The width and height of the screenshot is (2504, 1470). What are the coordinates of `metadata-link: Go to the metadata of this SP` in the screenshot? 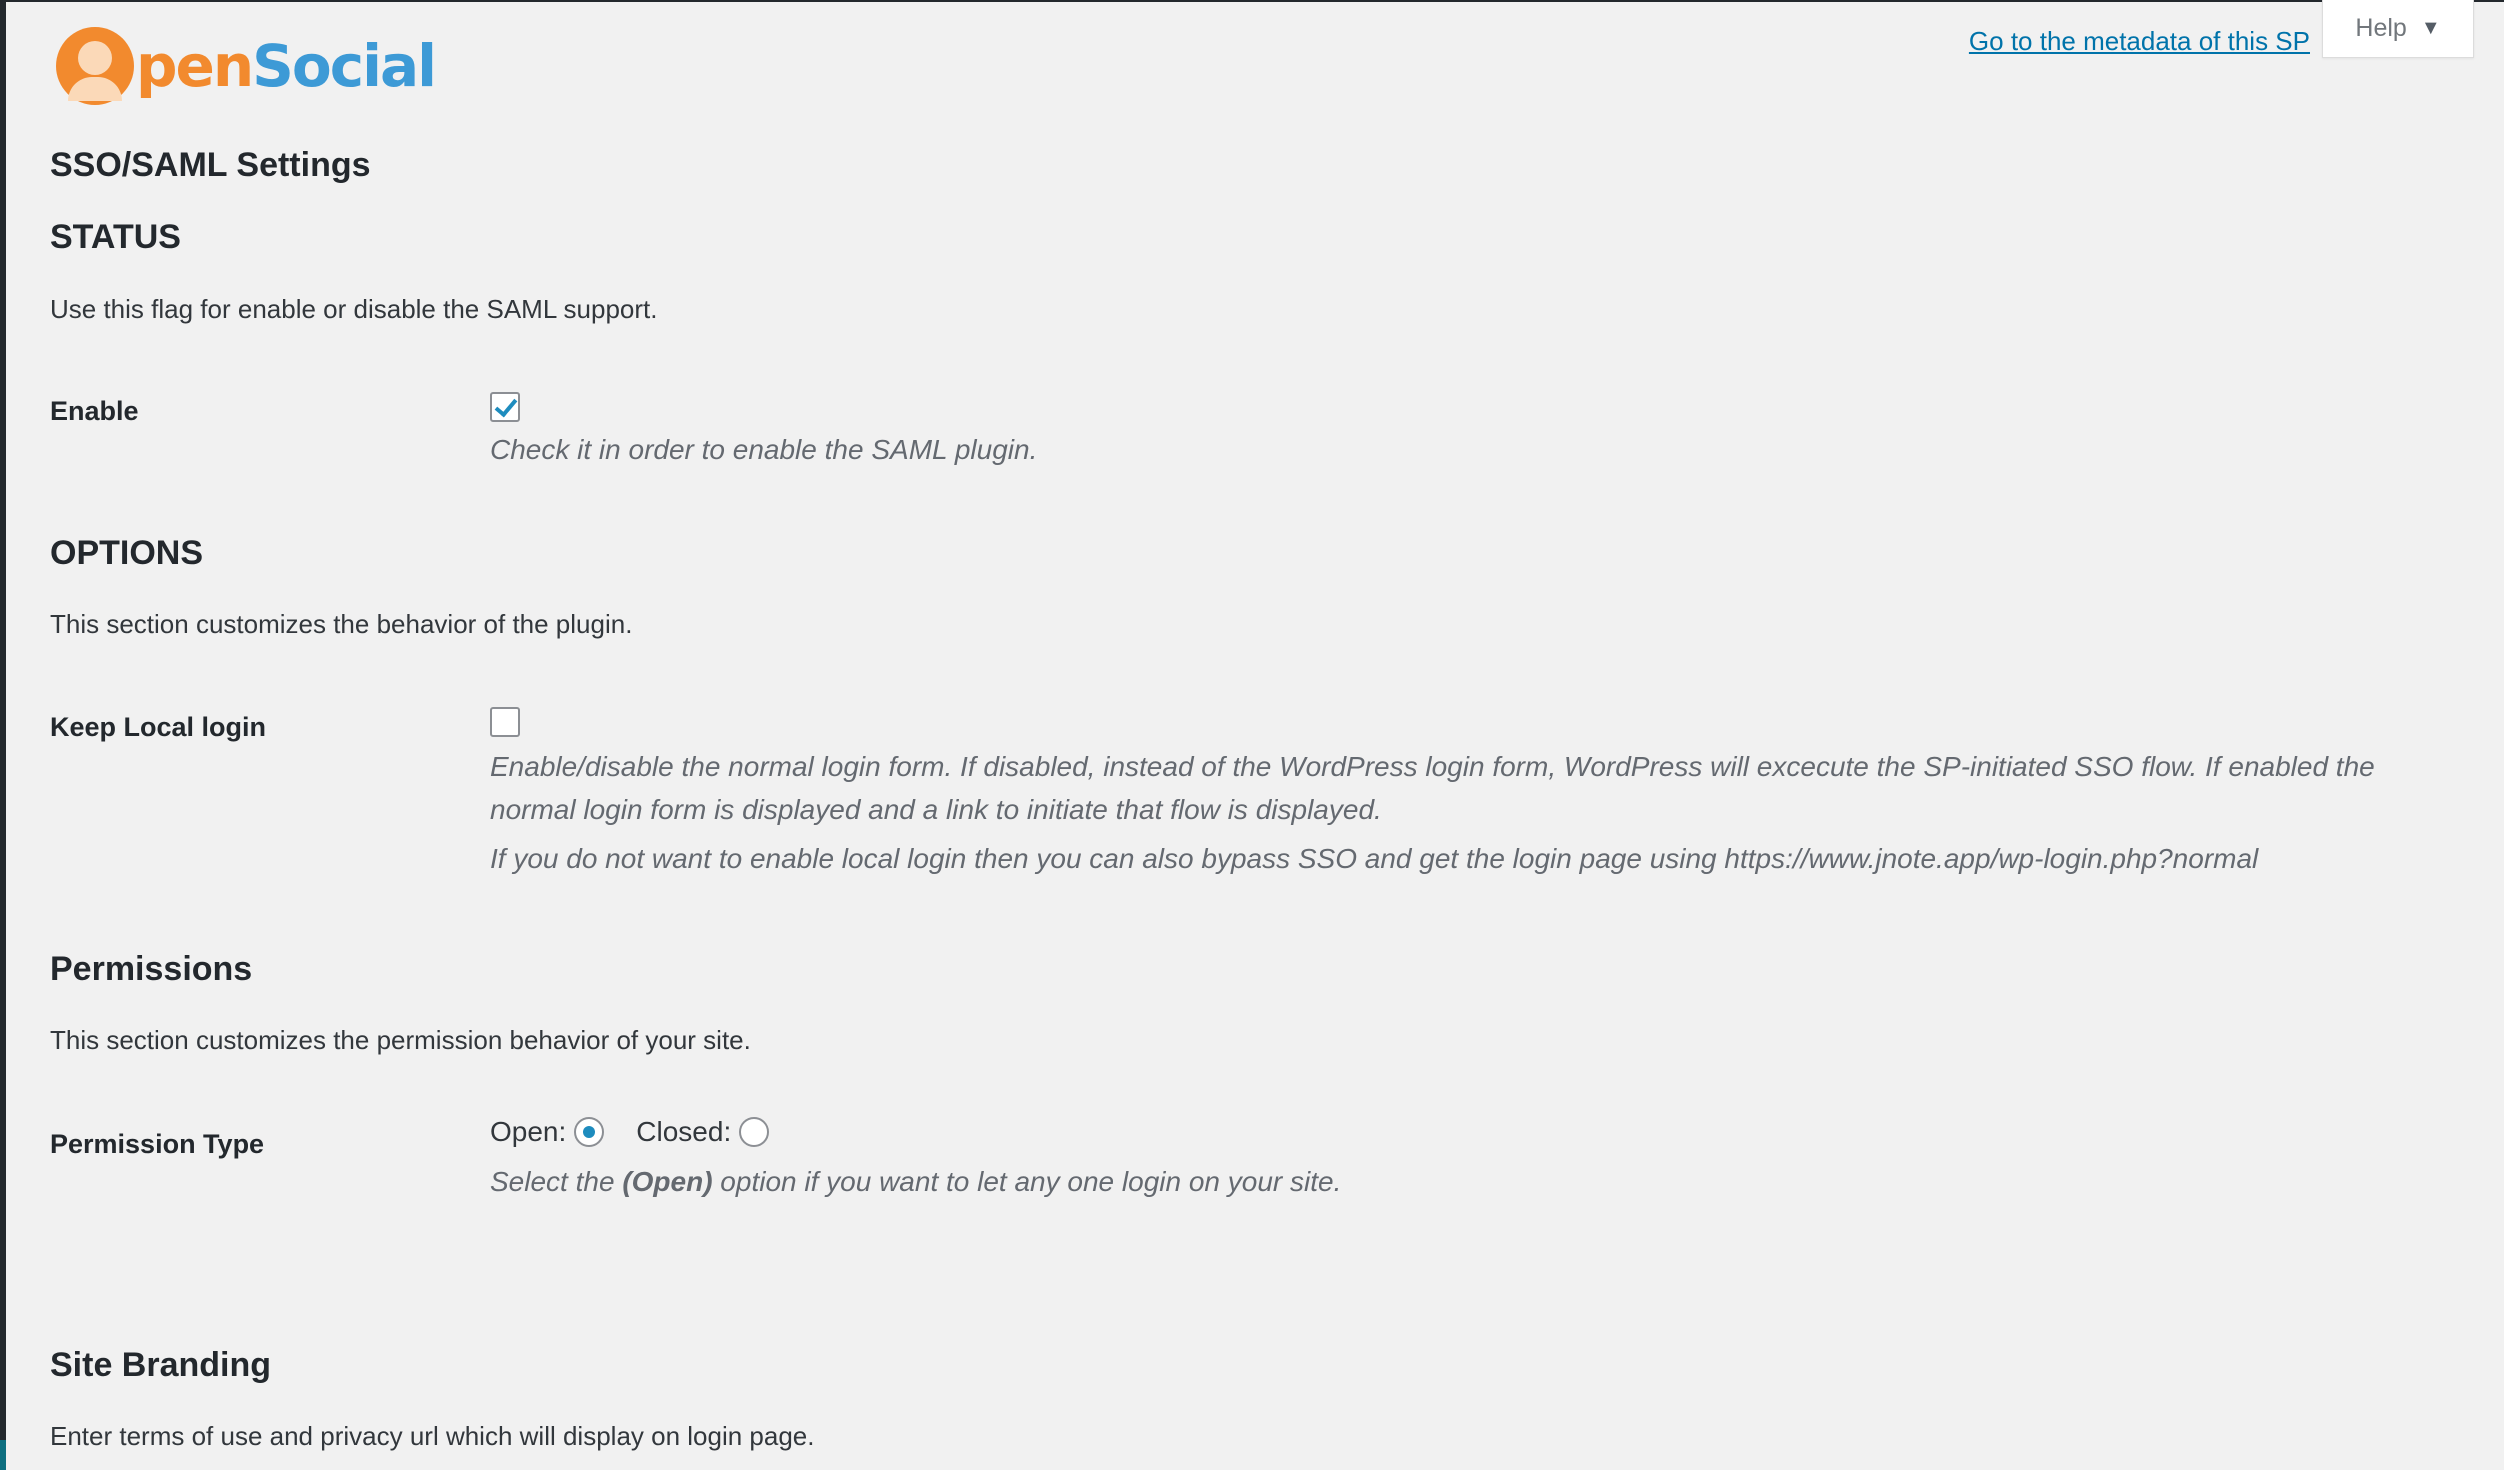 It's located at (2139, 41).